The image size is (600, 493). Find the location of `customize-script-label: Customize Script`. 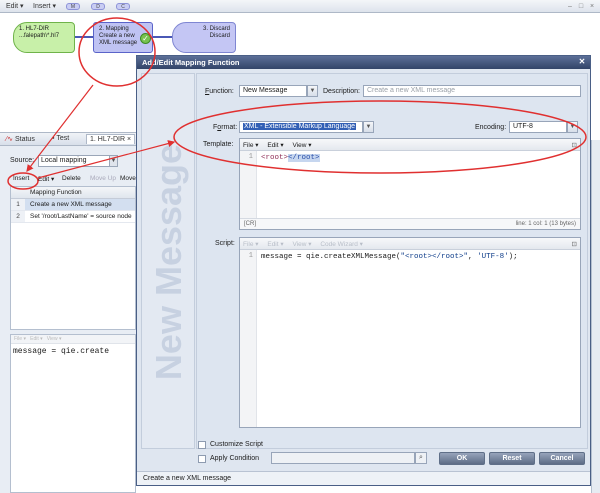

customize-script-label: Customize Script is located at coordinates (236, 444).